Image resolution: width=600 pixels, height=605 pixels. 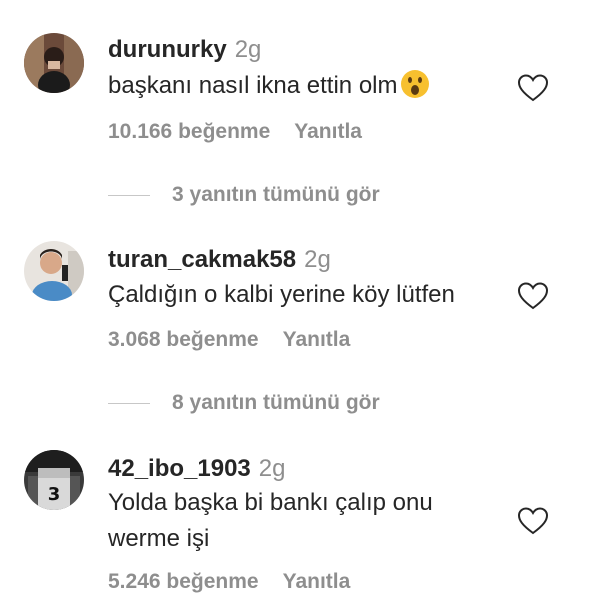 I want to click on face-with-open-mouth-icon, so click(x=415, y=89).